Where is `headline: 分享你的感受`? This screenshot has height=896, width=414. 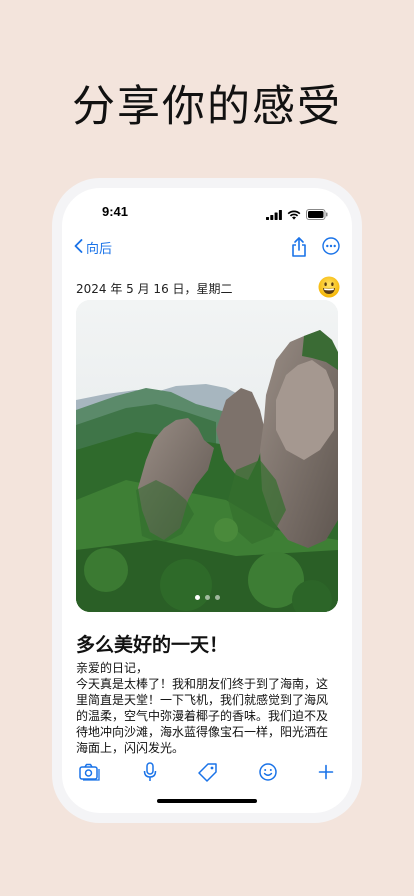 headline: 分享你的感受 is located at coordinates (207, 107).